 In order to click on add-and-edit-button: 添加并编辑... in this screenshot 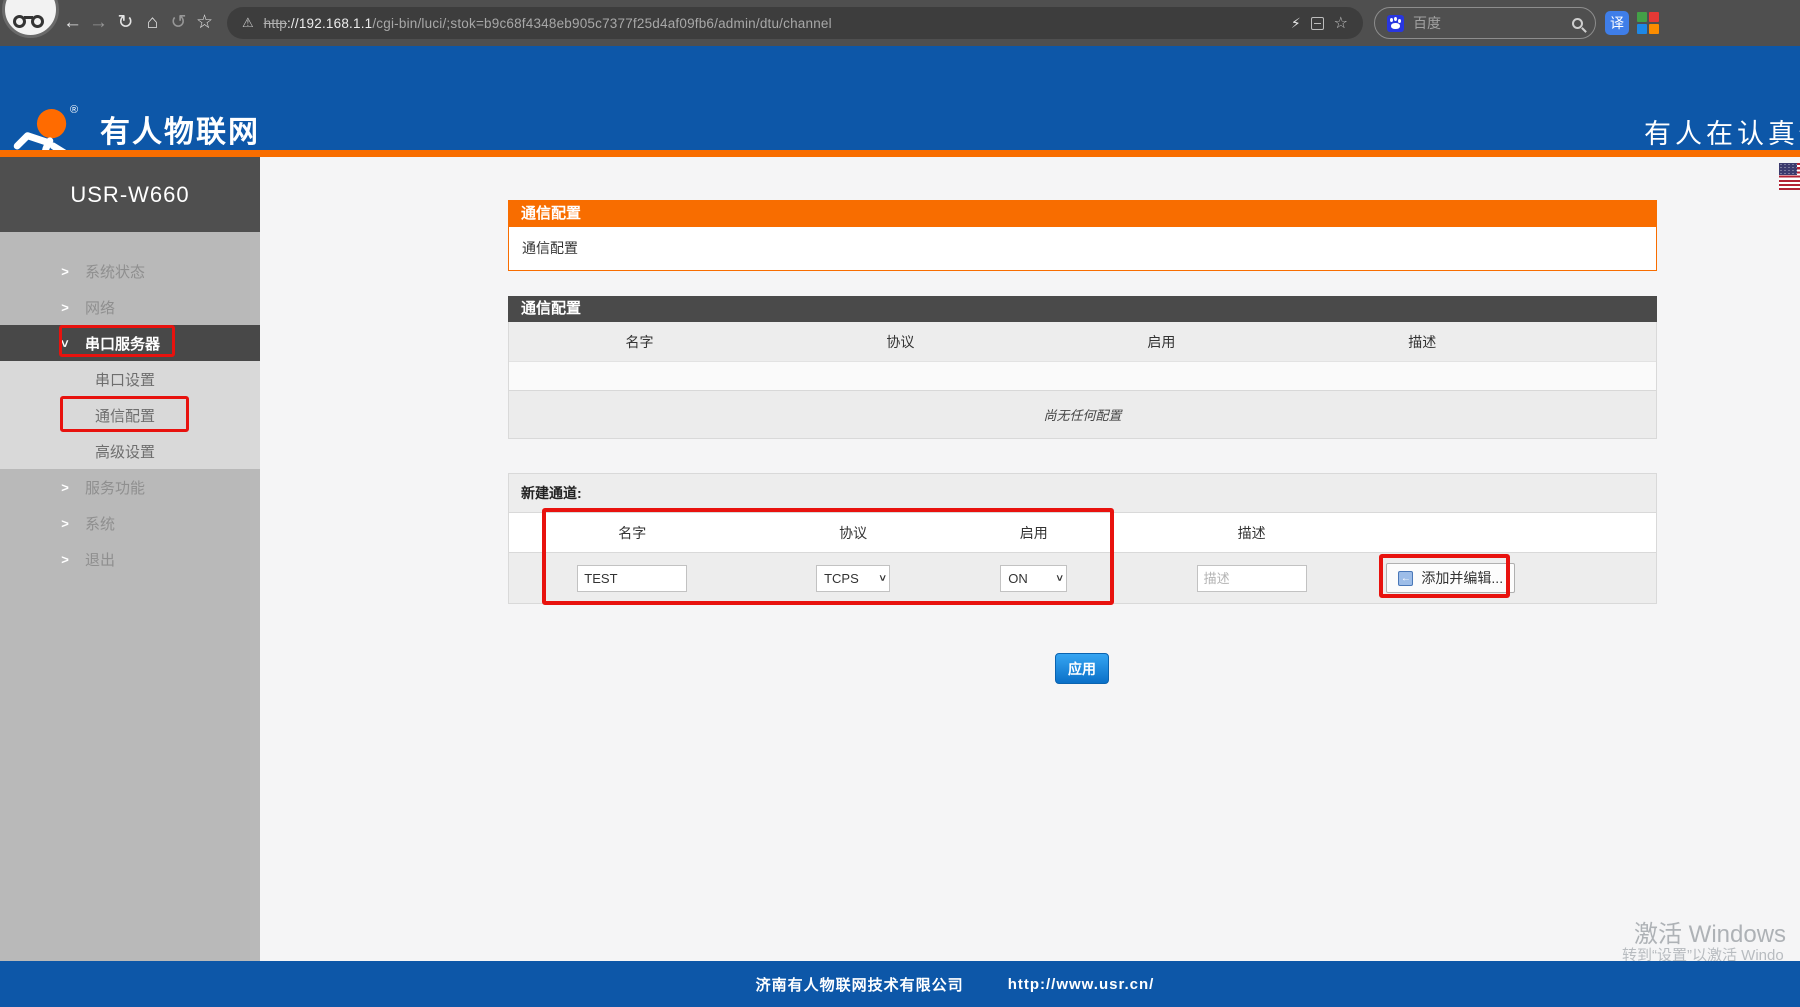, I will do `click(1451, 578)`.